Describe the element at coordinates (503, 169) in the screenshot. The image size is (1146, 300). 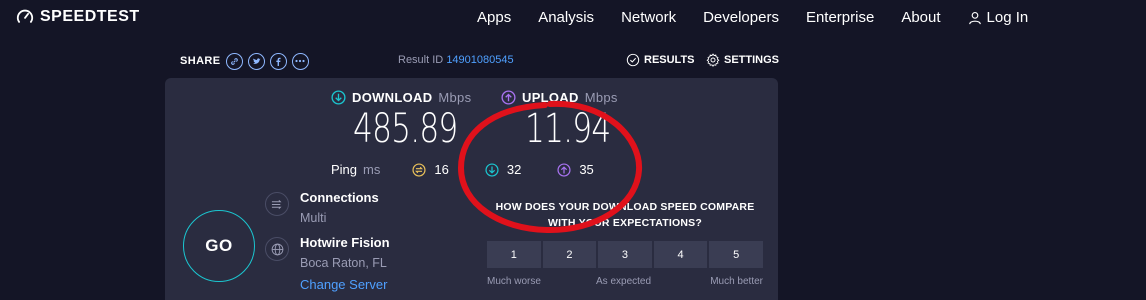
I see `ping-download: 32` at that location.